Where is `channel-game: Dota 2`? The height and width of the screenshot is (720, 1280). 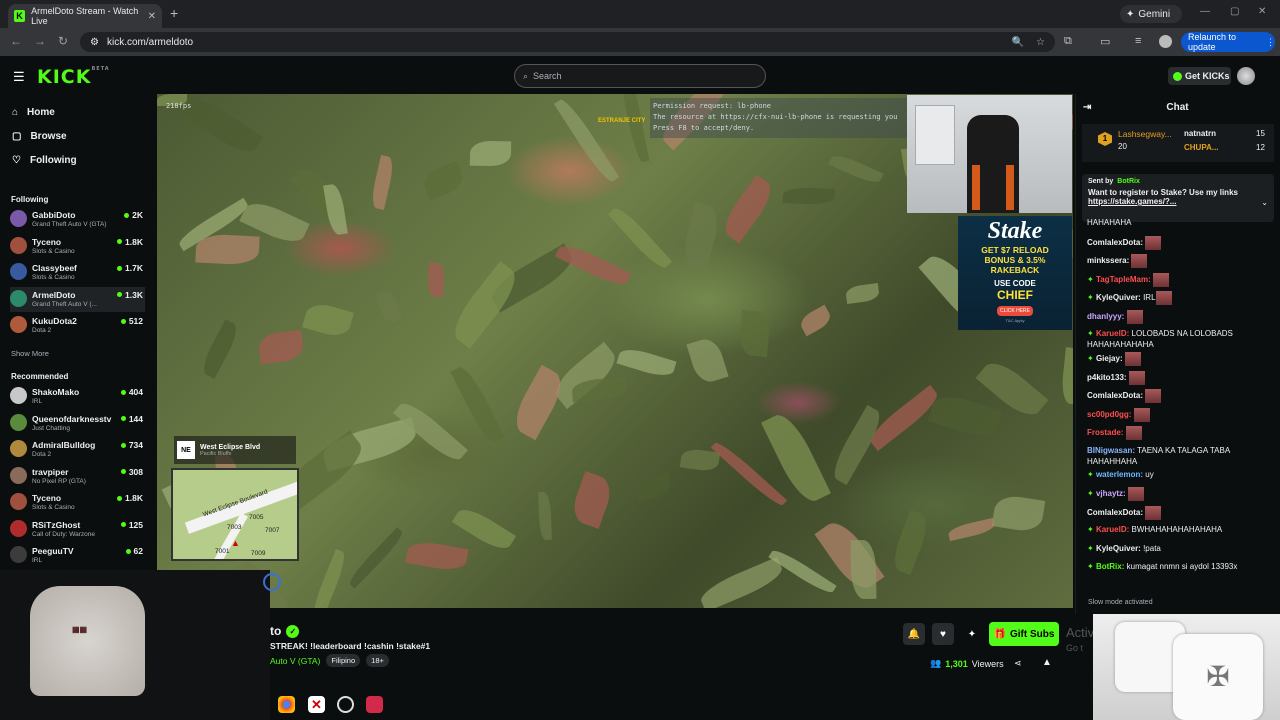 channel-game: Dota 2 is located at coordinates (42, 454).